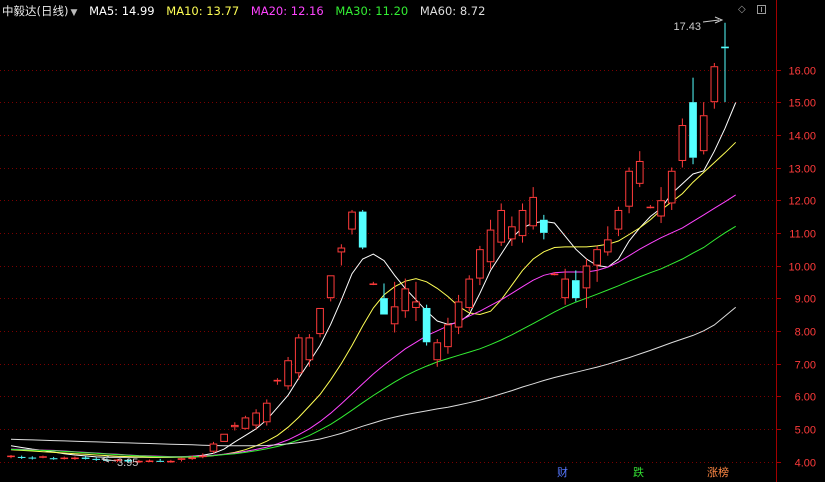  Describe the element at coordinates (203, 11) in the screenshot. I see `ma10-value: MA10: 13.77` at that location.